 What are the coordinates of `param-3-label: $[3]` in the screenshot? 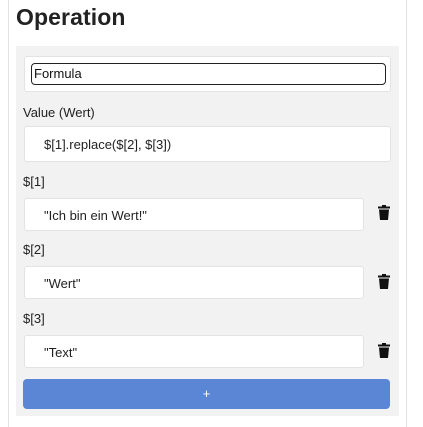 It's located at (34, 318).